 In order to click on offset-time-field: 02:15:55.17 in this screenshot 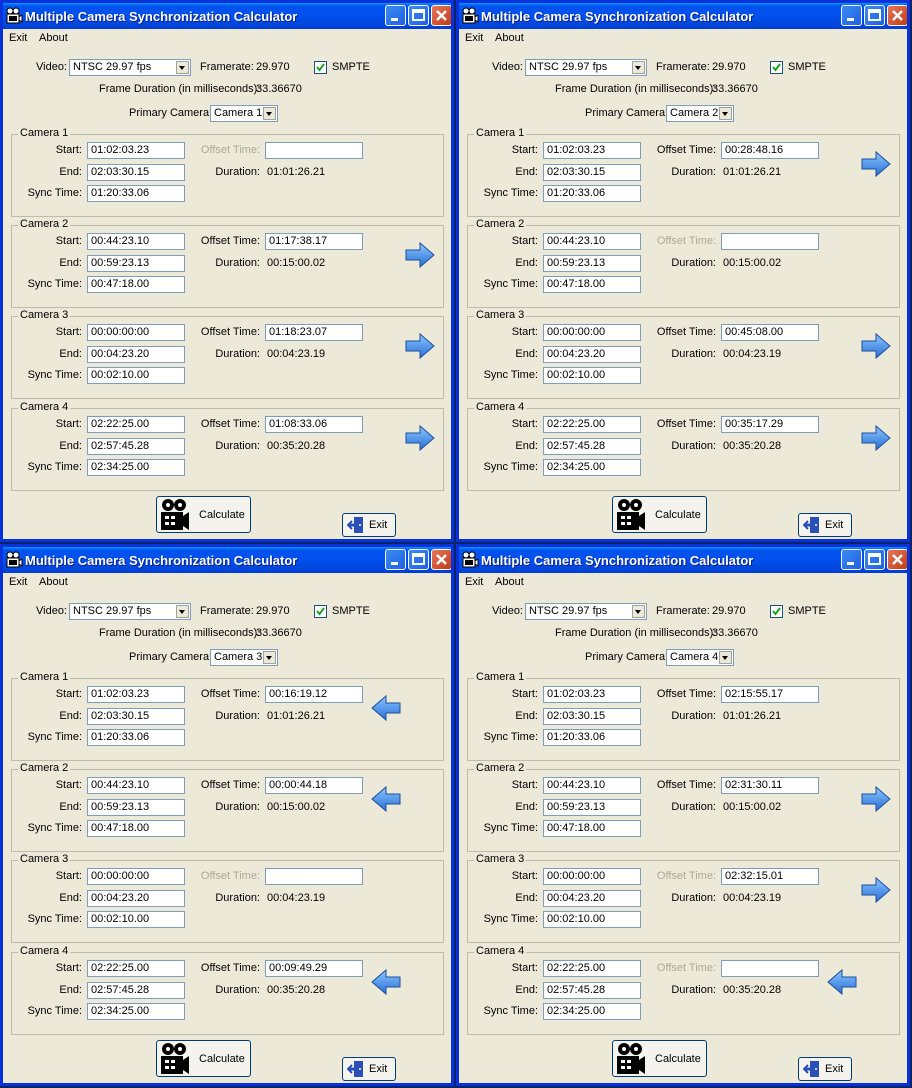, I will do `click(770, 694)`.